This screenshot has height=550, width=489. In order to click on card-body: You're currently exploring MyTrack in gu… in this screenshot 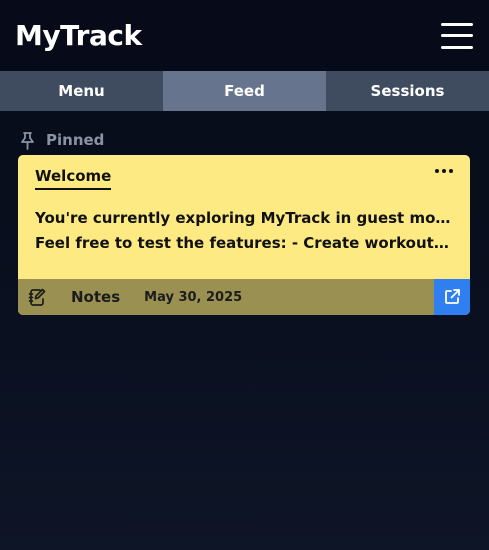, I will do `click(244, 231)`.